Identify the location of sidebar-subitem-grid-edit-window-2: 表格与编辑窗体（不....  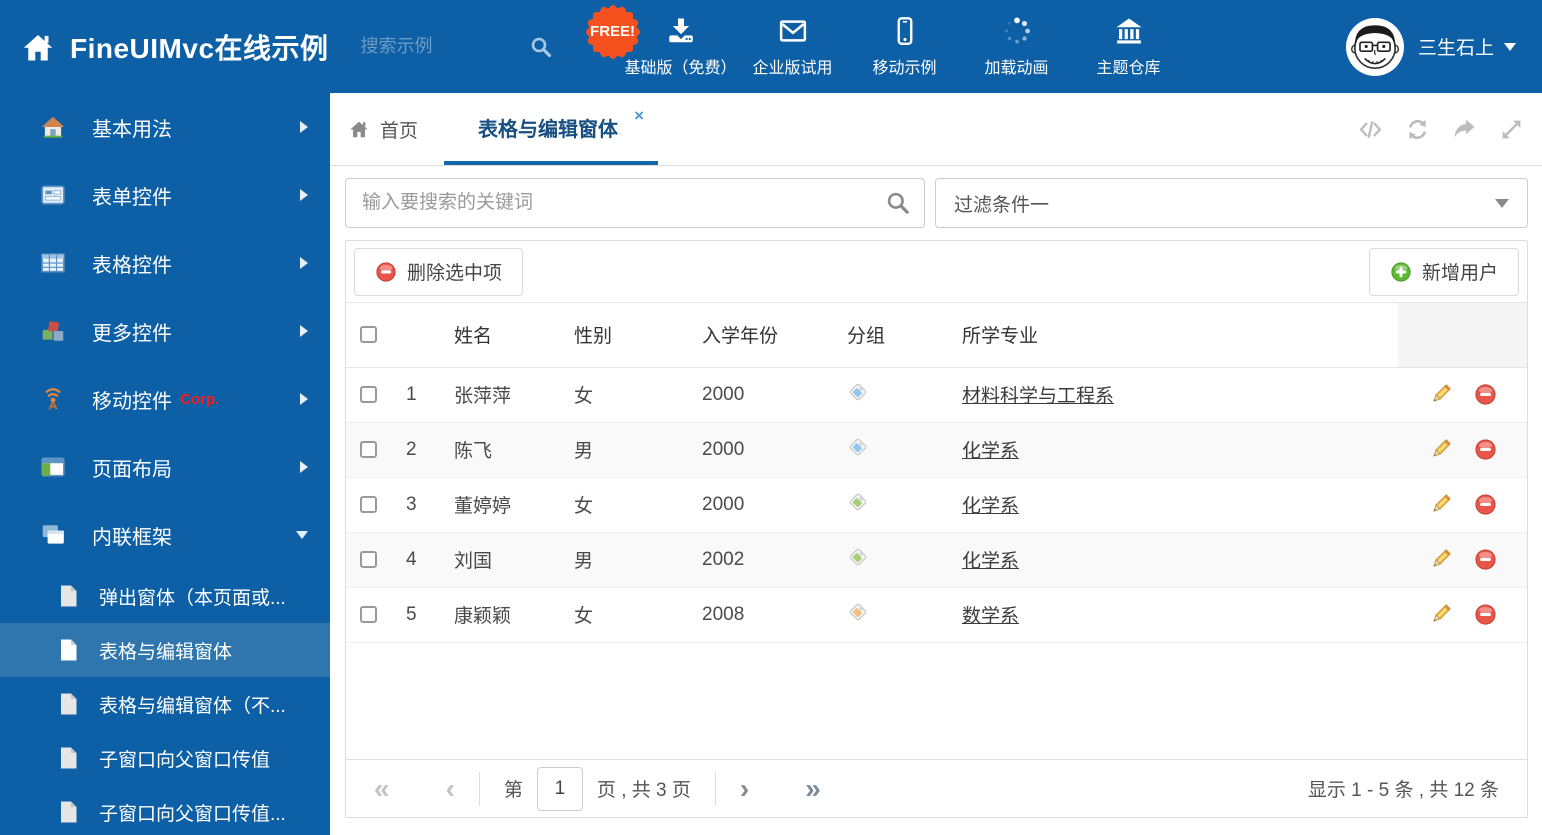
(165, 704).